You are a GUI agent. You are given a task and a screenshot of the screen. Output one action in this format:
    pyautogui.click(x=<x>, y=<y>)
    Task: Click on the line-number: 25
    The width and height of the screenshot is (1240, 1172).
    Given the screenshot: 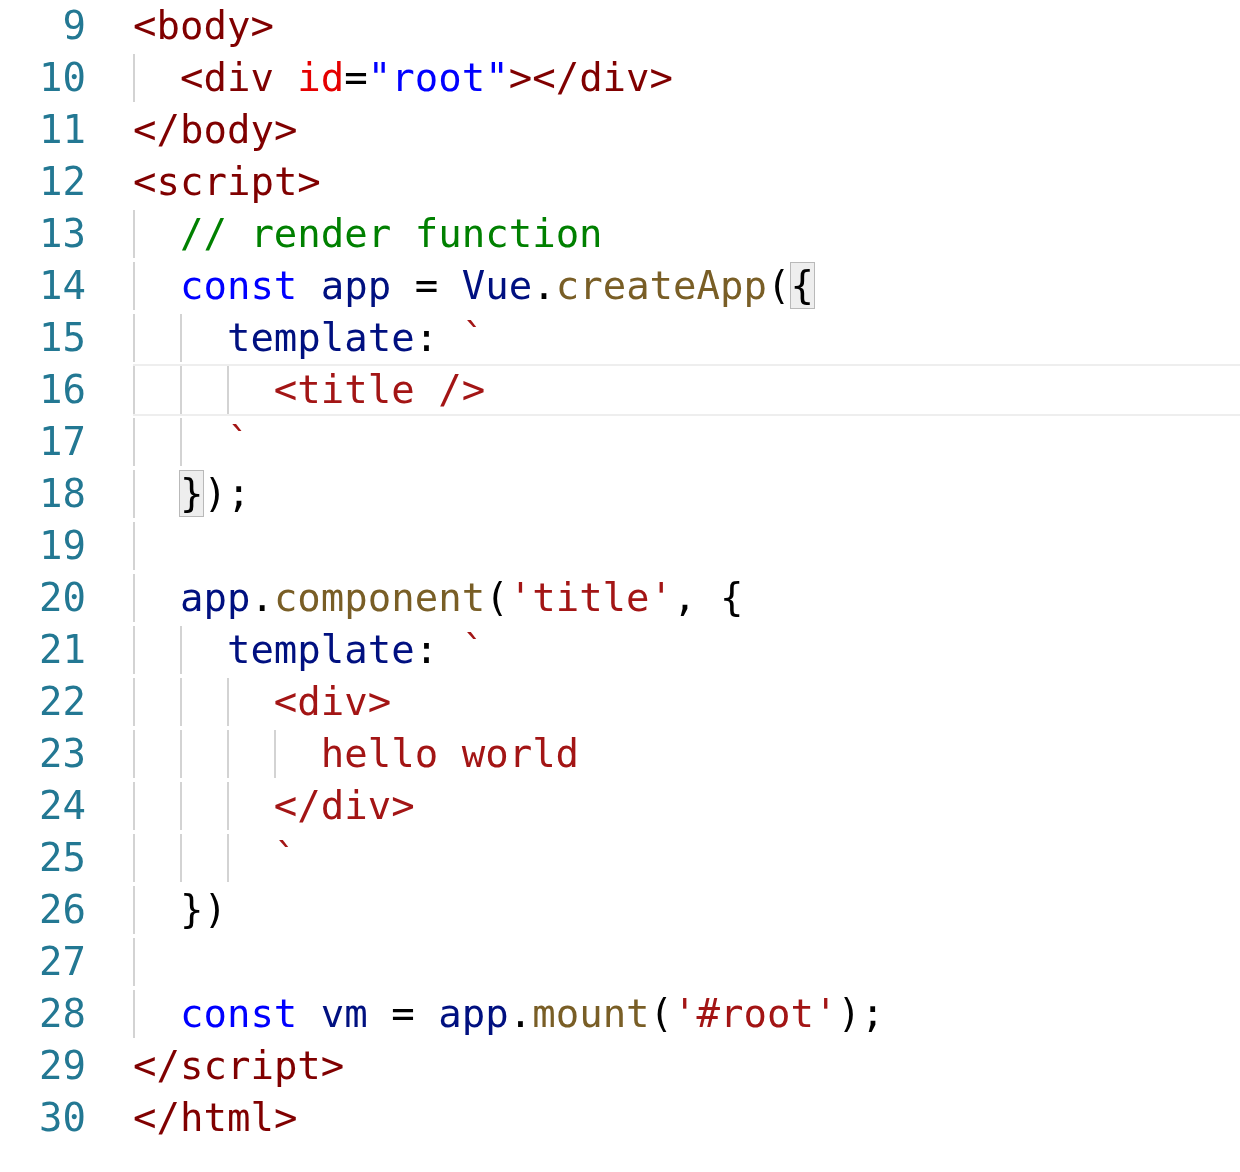 What is the action you would take?
    pyautogui.click(x=62, y=858)
    